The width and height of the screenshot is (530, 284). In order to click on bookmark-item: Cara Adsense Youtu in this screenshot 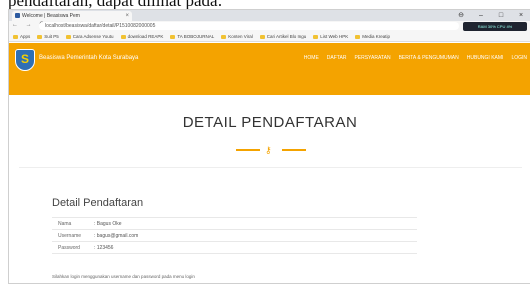, I will do `click(89, 36)`.